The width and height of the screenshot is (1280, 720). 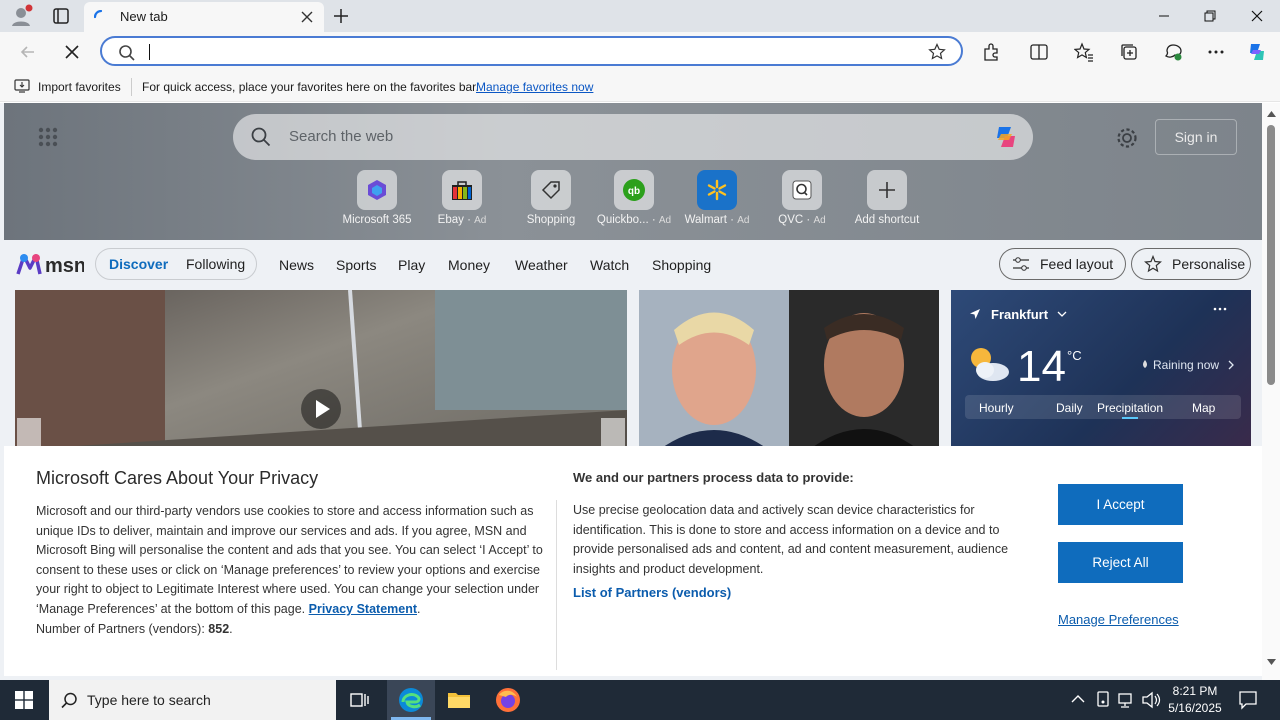 What do you see at coordinates (469, 265) in the screenshot?
I see `nav-money: Money` at bounding box center [469, 265].